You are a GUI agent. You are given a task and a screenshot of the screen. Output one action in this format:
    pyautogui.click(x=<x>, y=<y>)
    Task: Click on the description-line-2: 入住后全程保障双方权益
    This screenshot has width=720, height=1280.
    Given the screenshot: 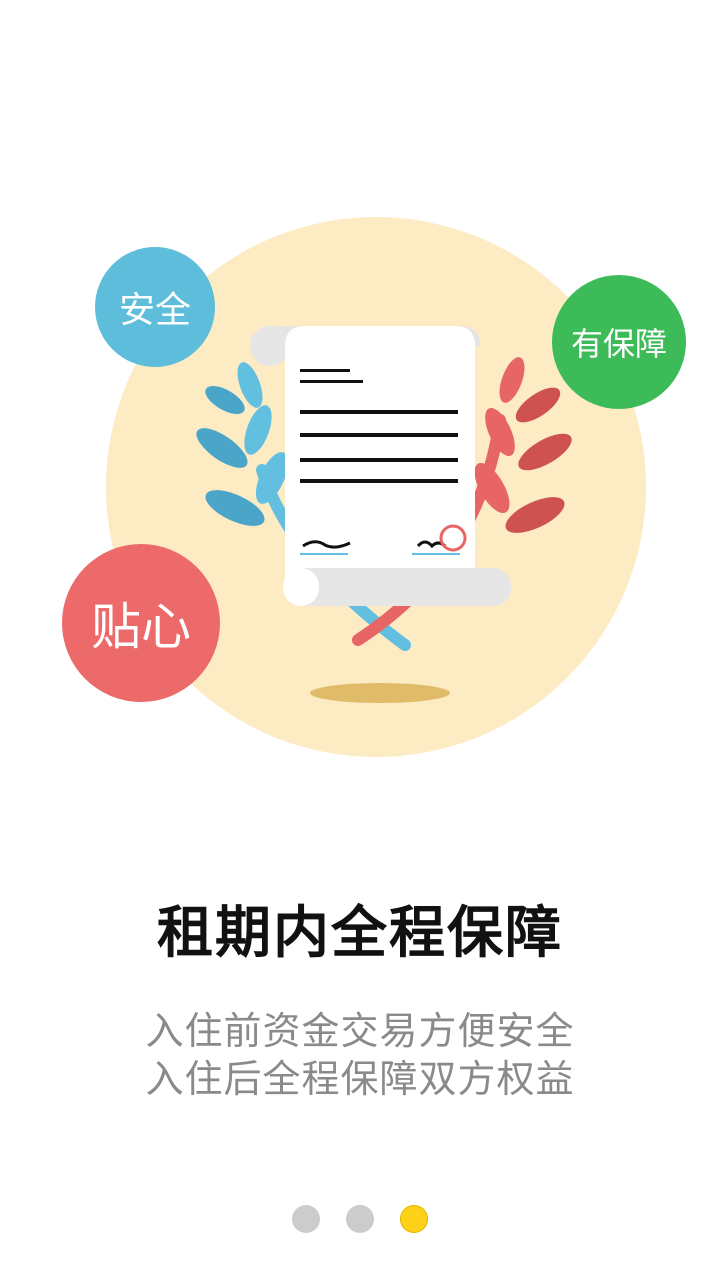 What is the action you would take?
    pyautogui.click(x=360, y=1079)
    